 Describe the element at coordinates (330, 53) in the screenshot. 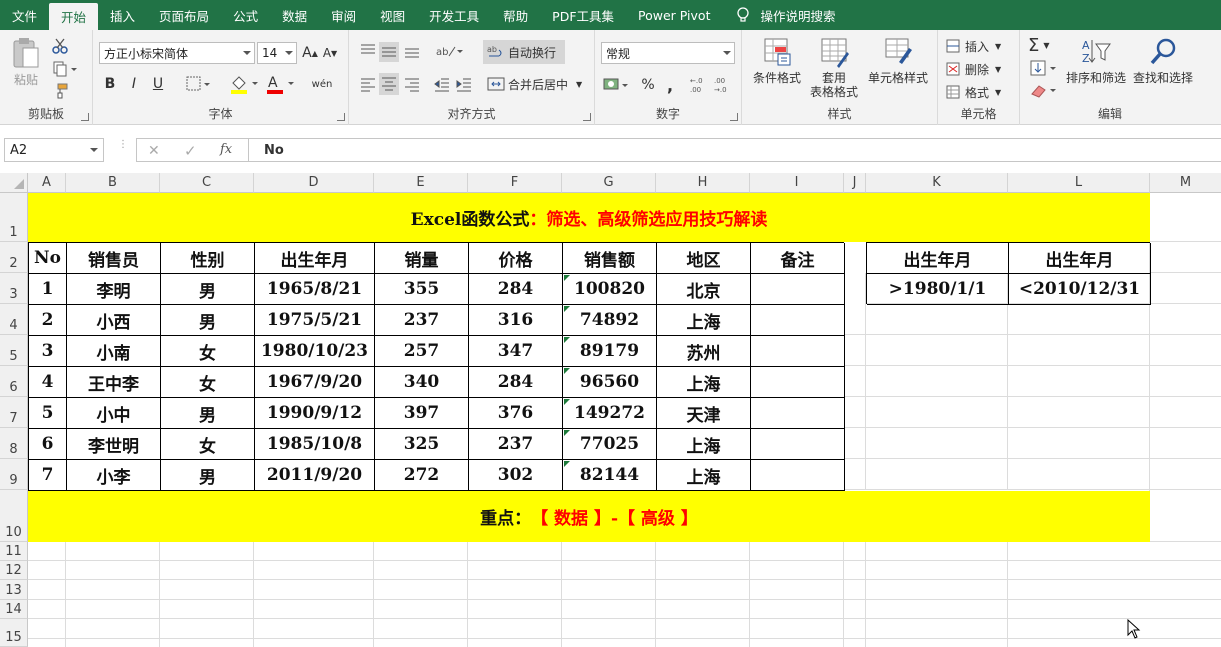

I see `shrink-font-button: A ▼` at that location.